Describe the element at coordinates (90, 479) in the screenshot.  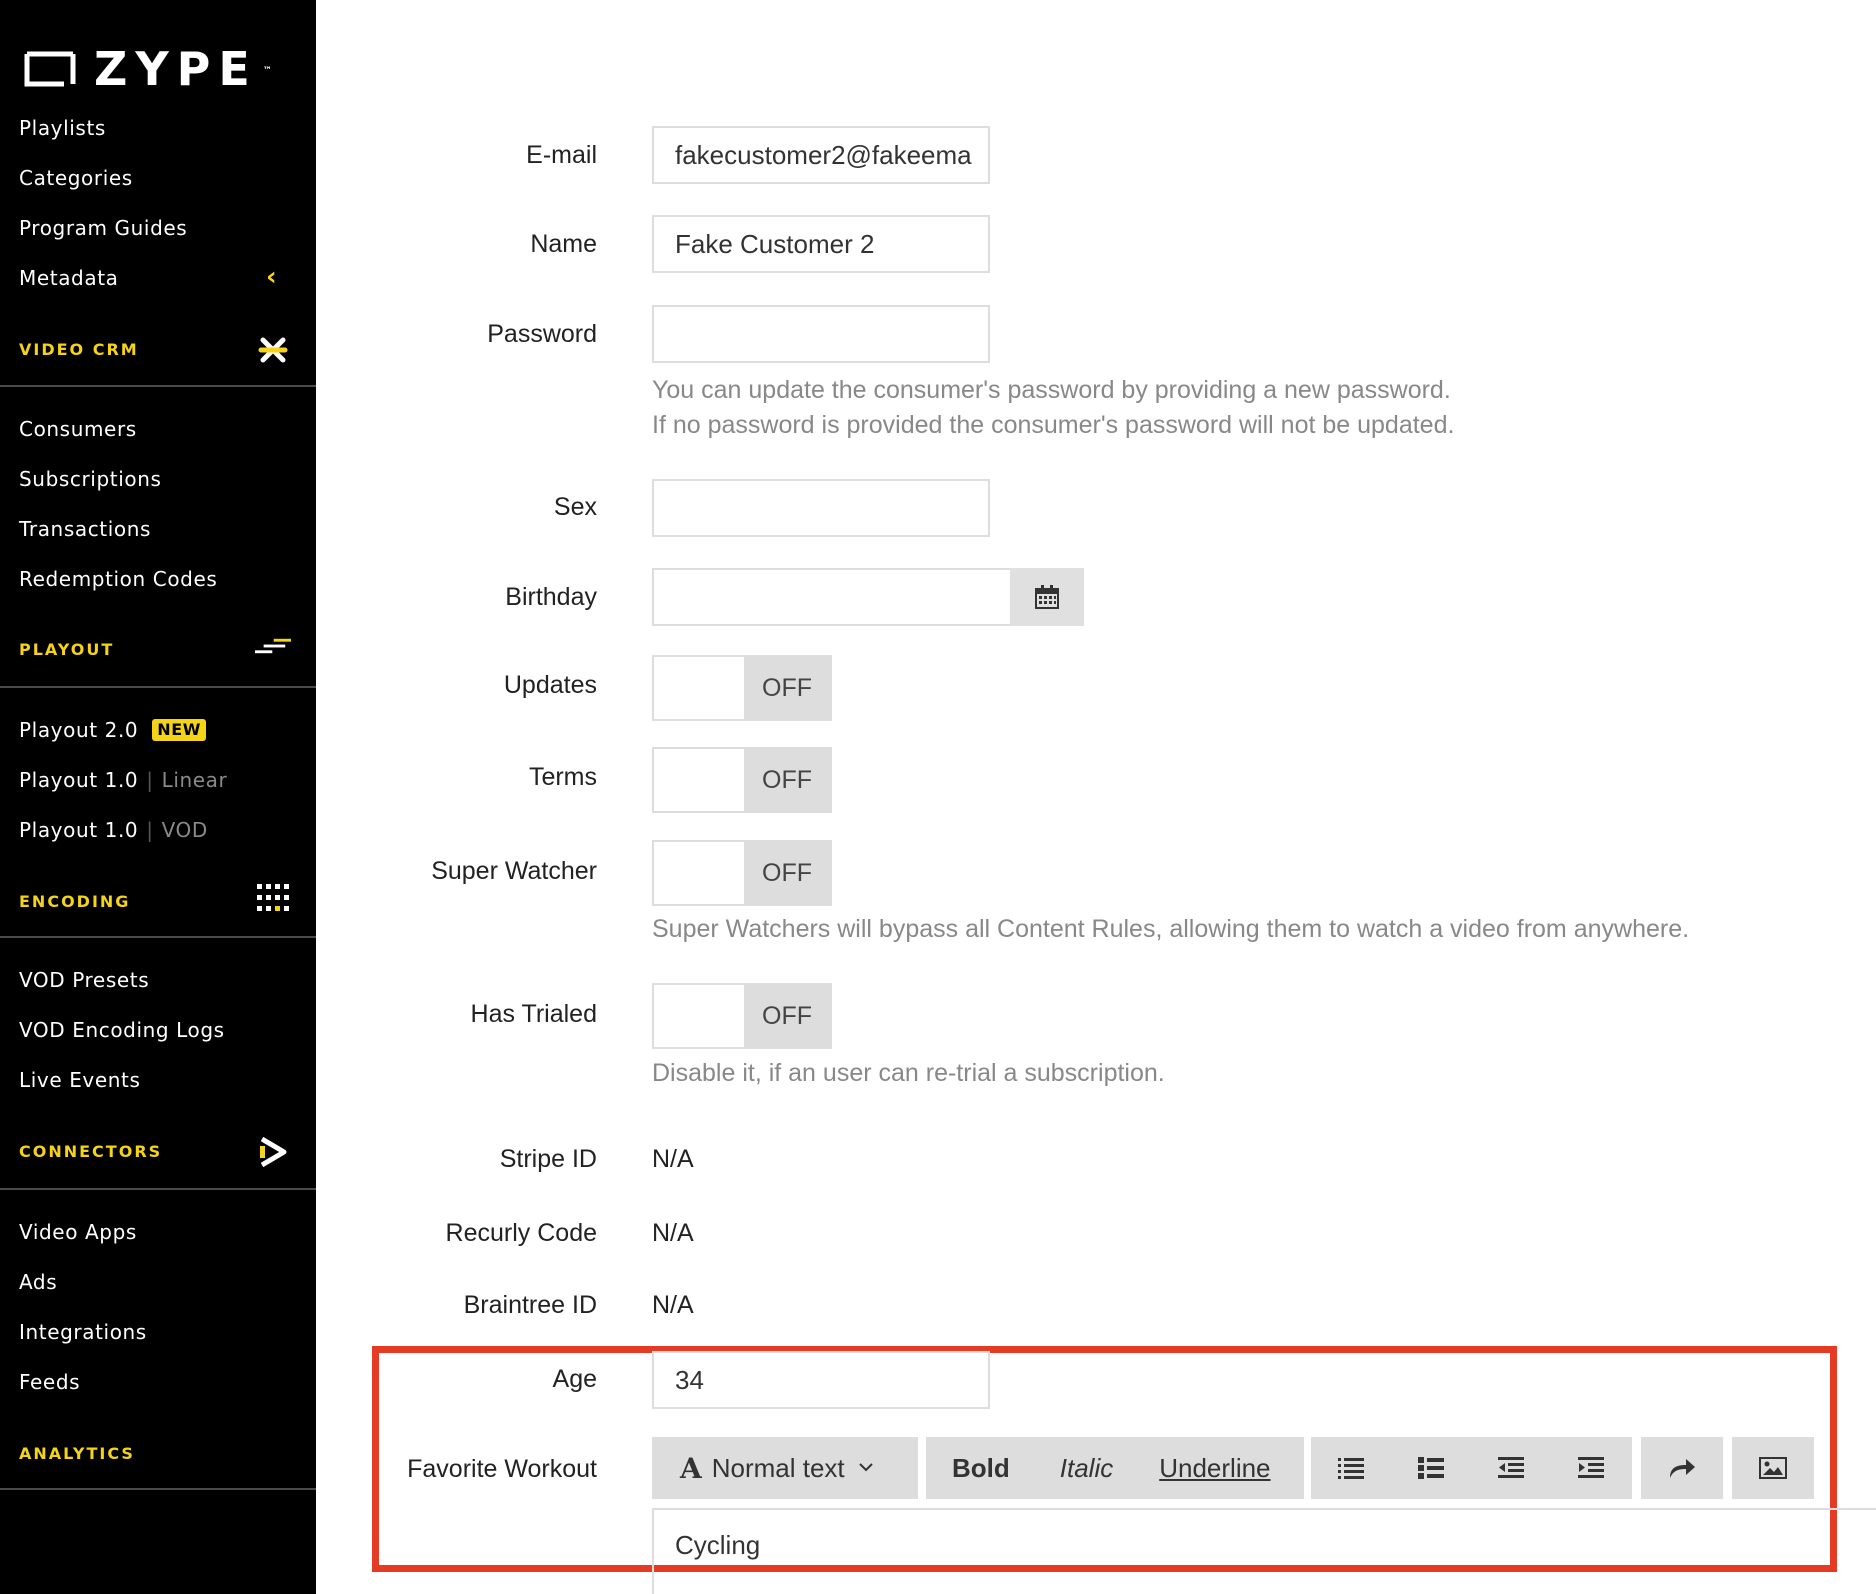
I see `sidebar-item-subscriptions: Subscriptions` at that location.